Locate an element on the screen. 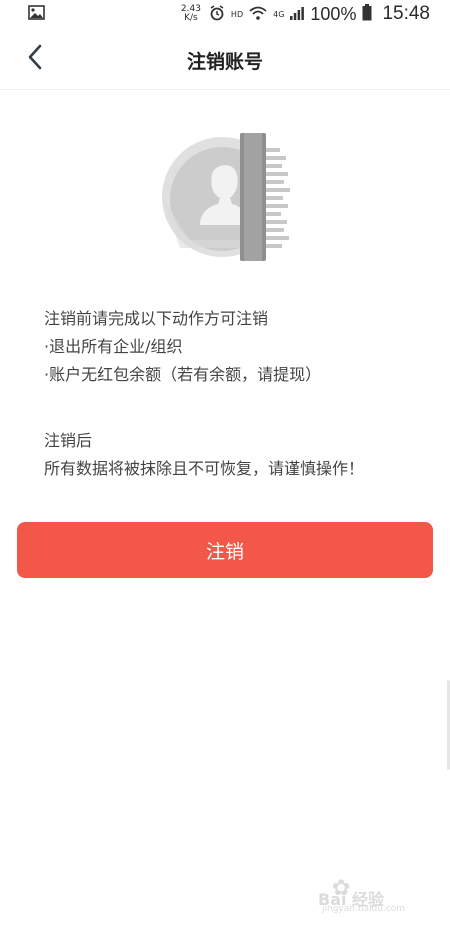 The width and height of the screenshot is (450, 934). deactivate-button: 注销 is located at coordinates (225, 550).